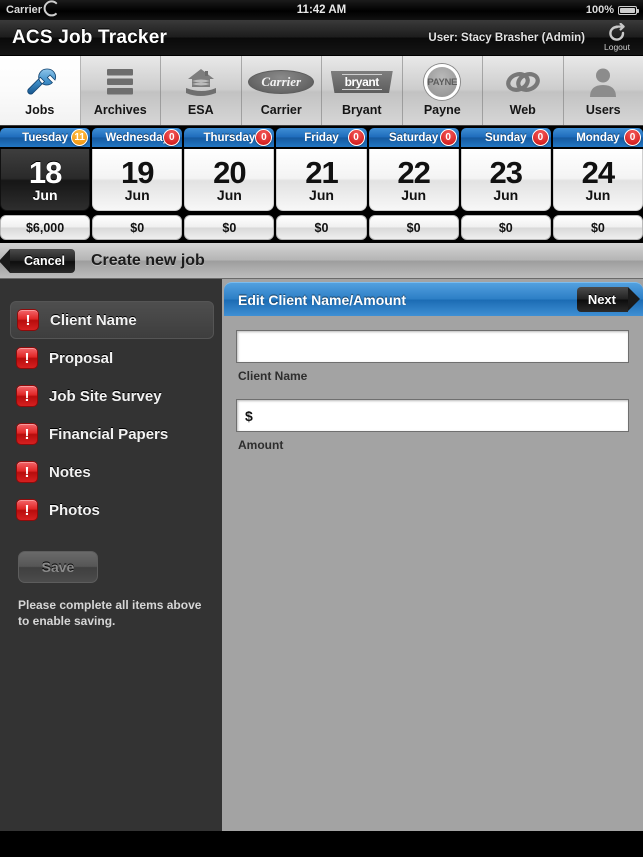  What do you see at coordinates (80, 137) in the screenshot?
I see `job-count-badge: 11` at bounding box center [80, 137].